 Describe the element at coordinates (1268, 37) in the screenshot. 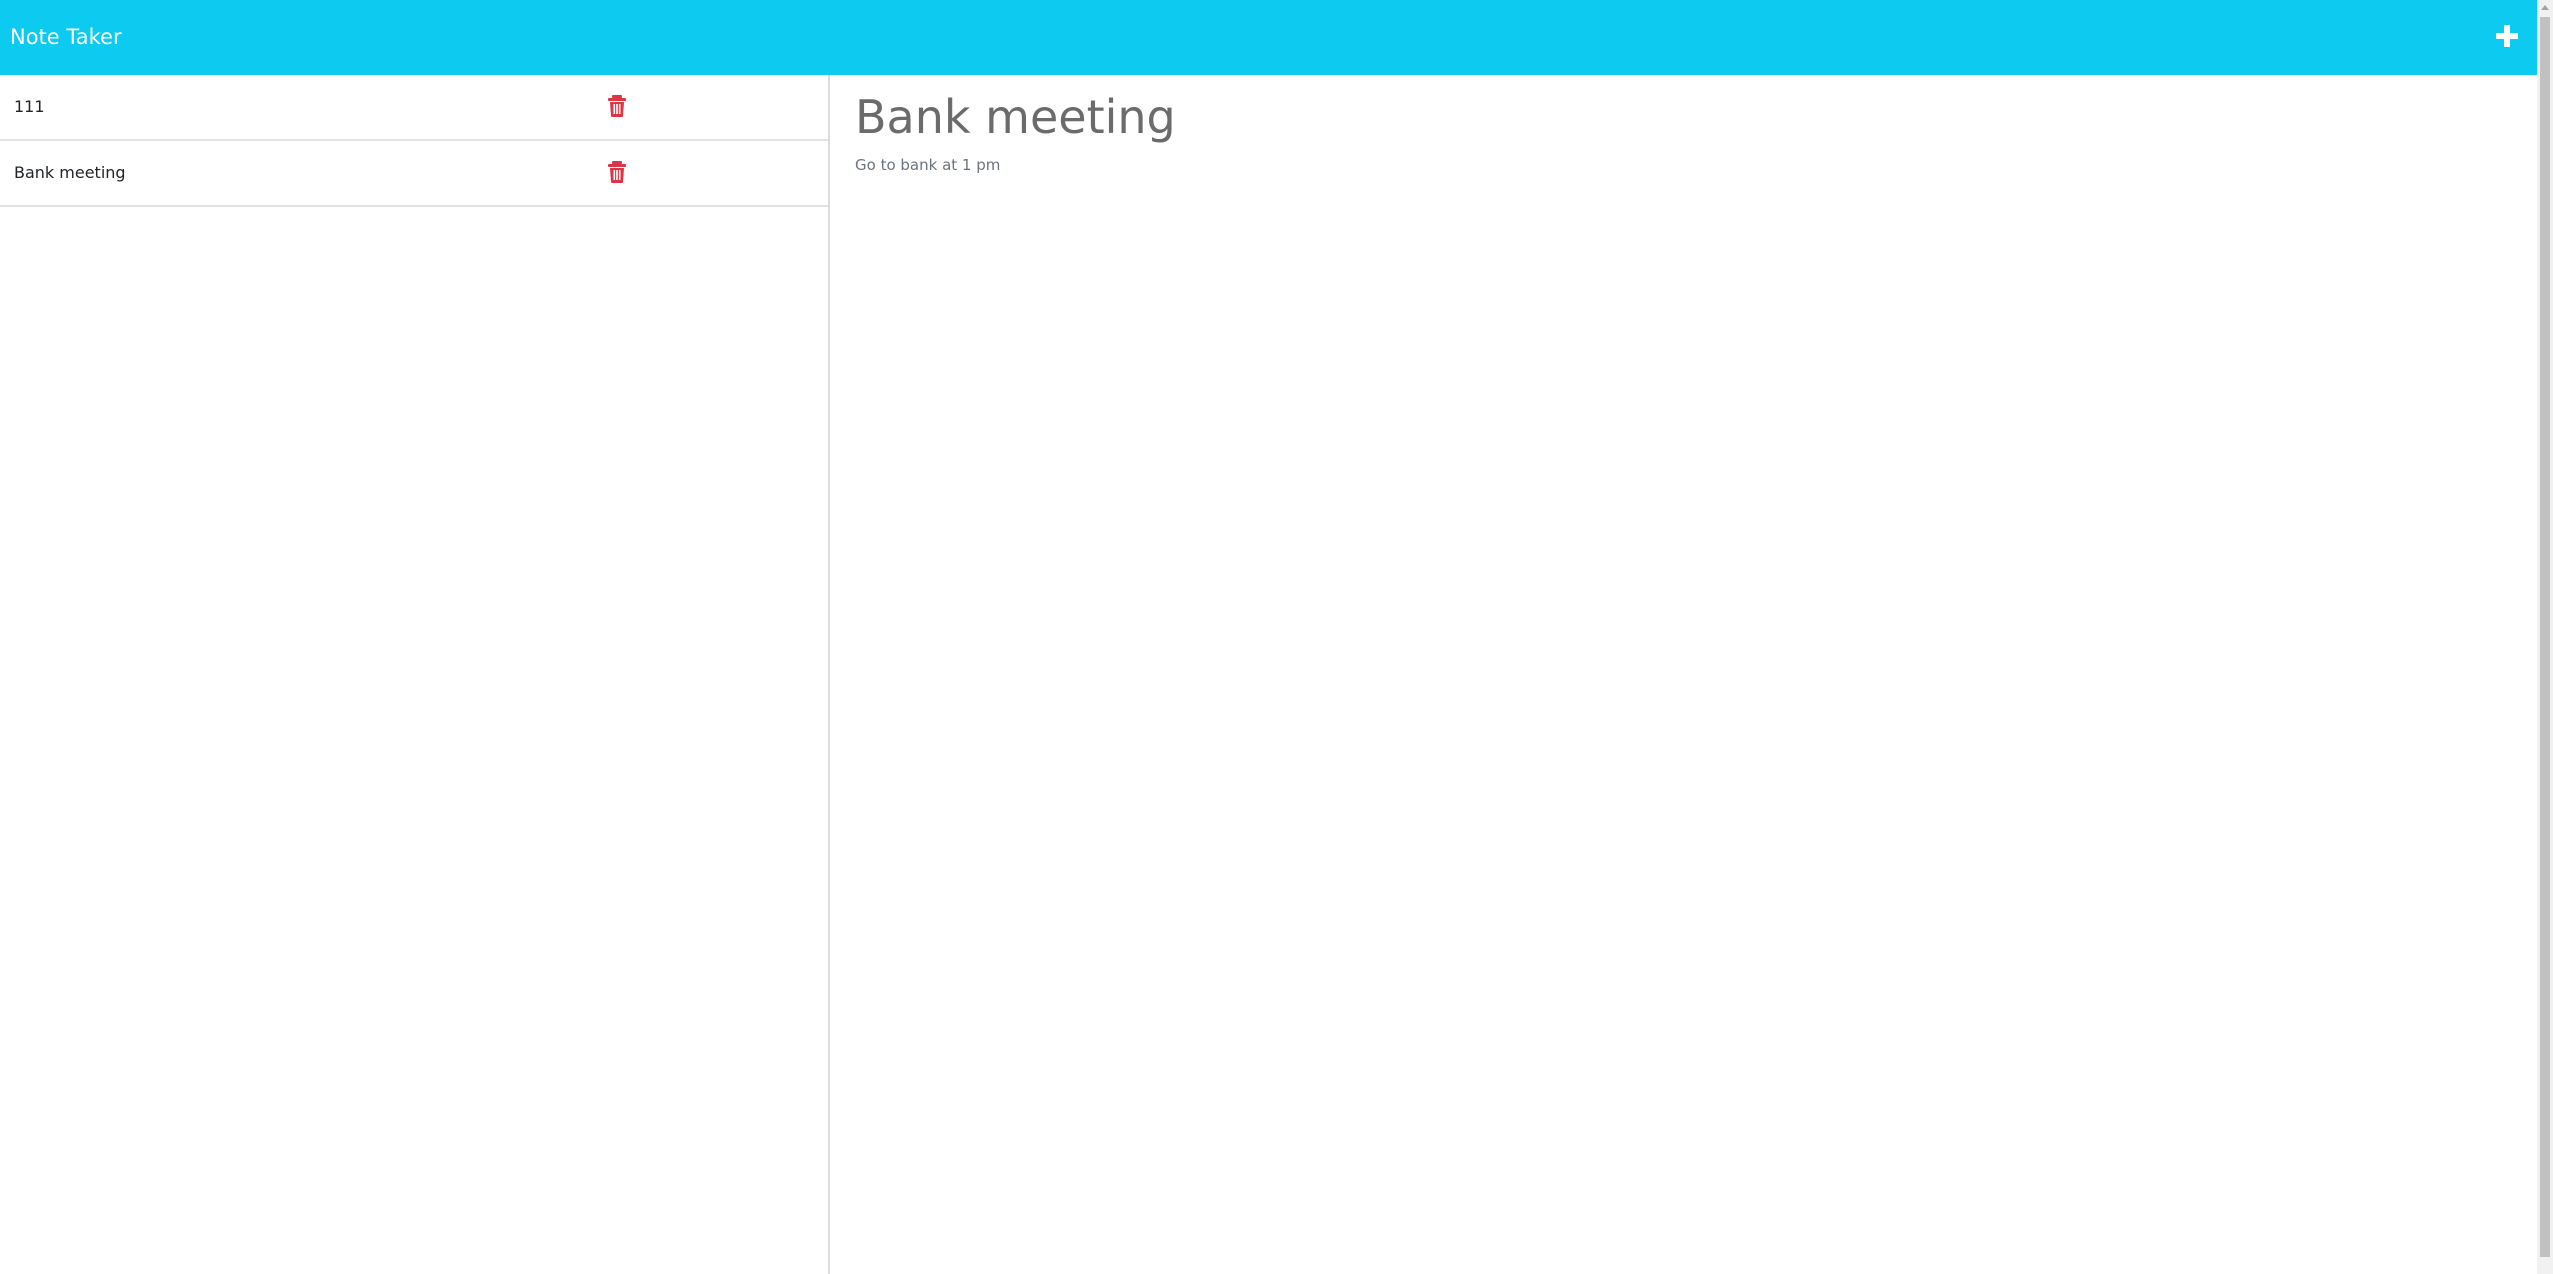

I see `navbar: Note Taker` at that location.